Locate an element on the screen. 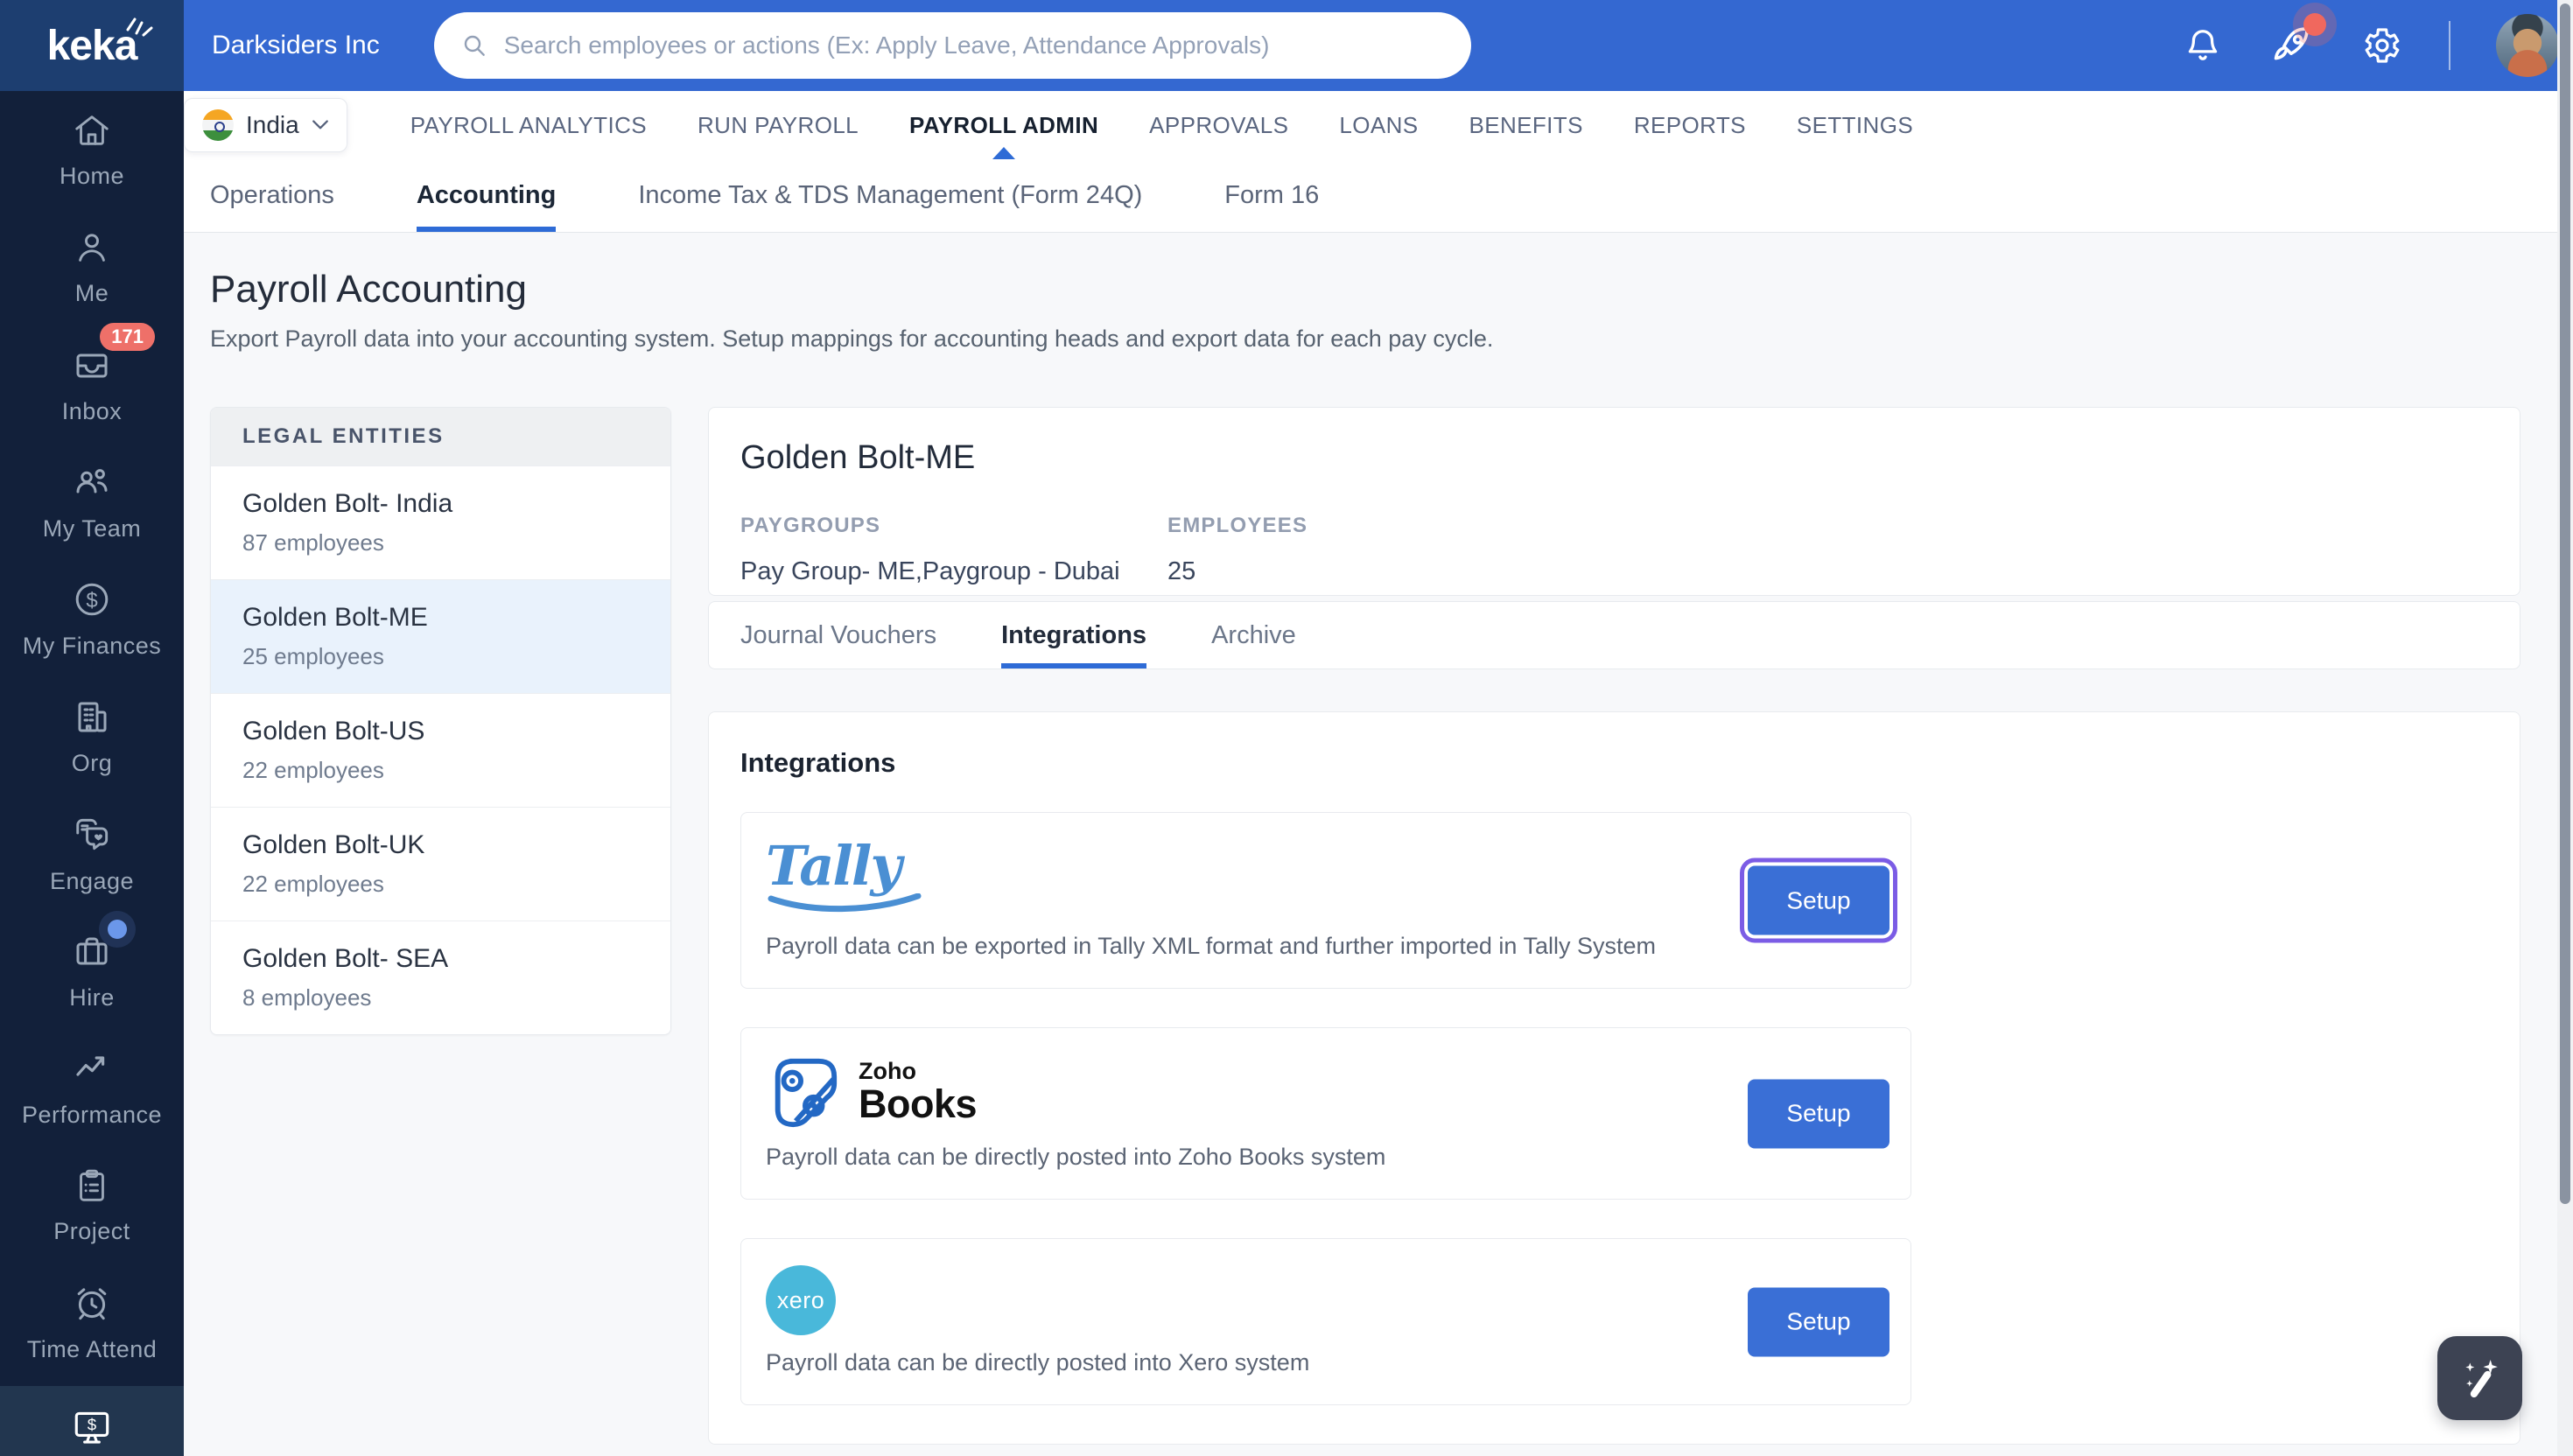 This screenshot has height=1456, width=2573. legal-entity-row: Golden Bolt-UK 22 employees is located at coordinates (440, 863).